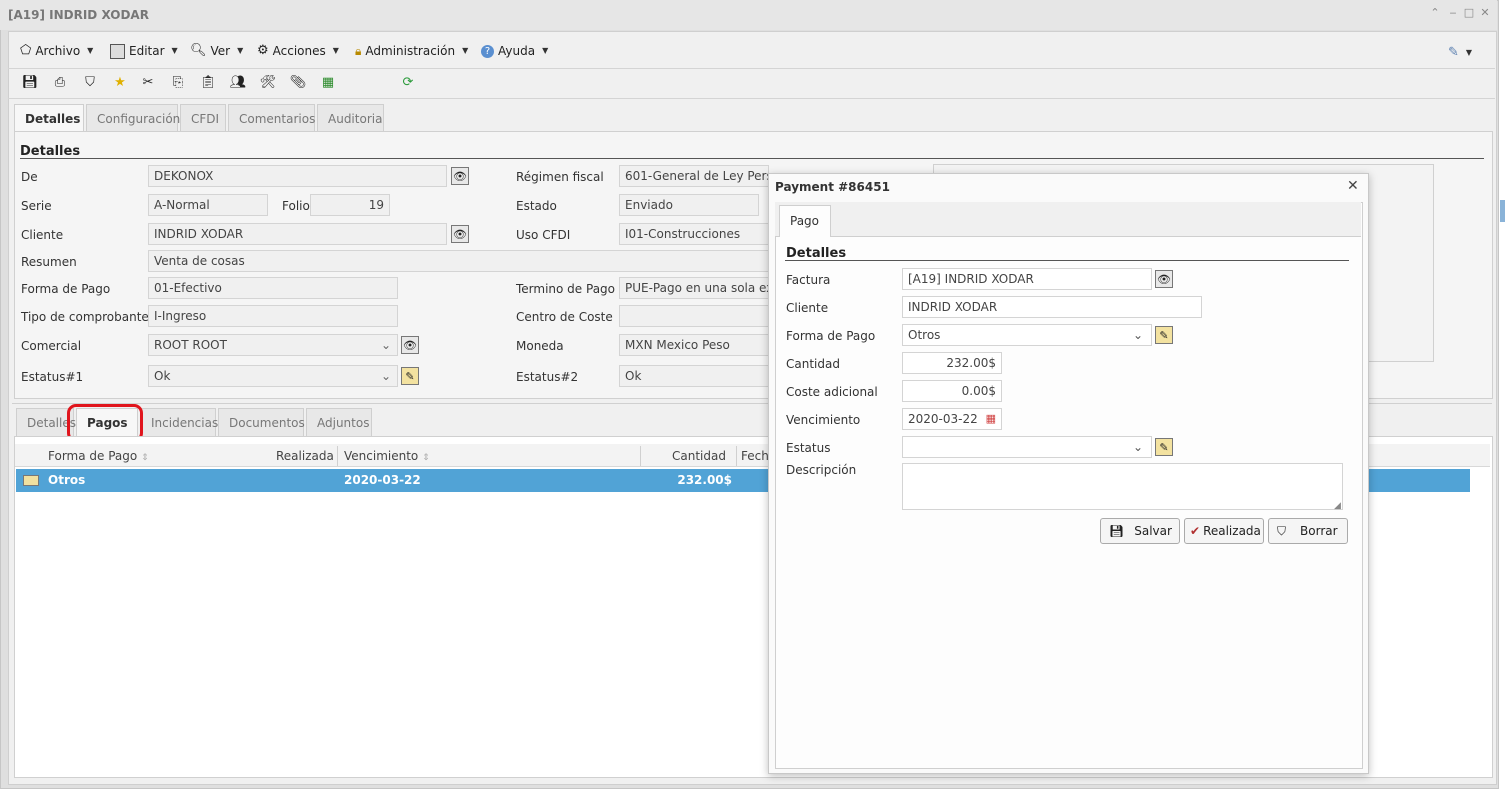 The image size is (1505, 789). What do you see at coordinates (51, 346) in the screenshot?
I see `comercial-label: Comercial` at bounding box center [51, 346].